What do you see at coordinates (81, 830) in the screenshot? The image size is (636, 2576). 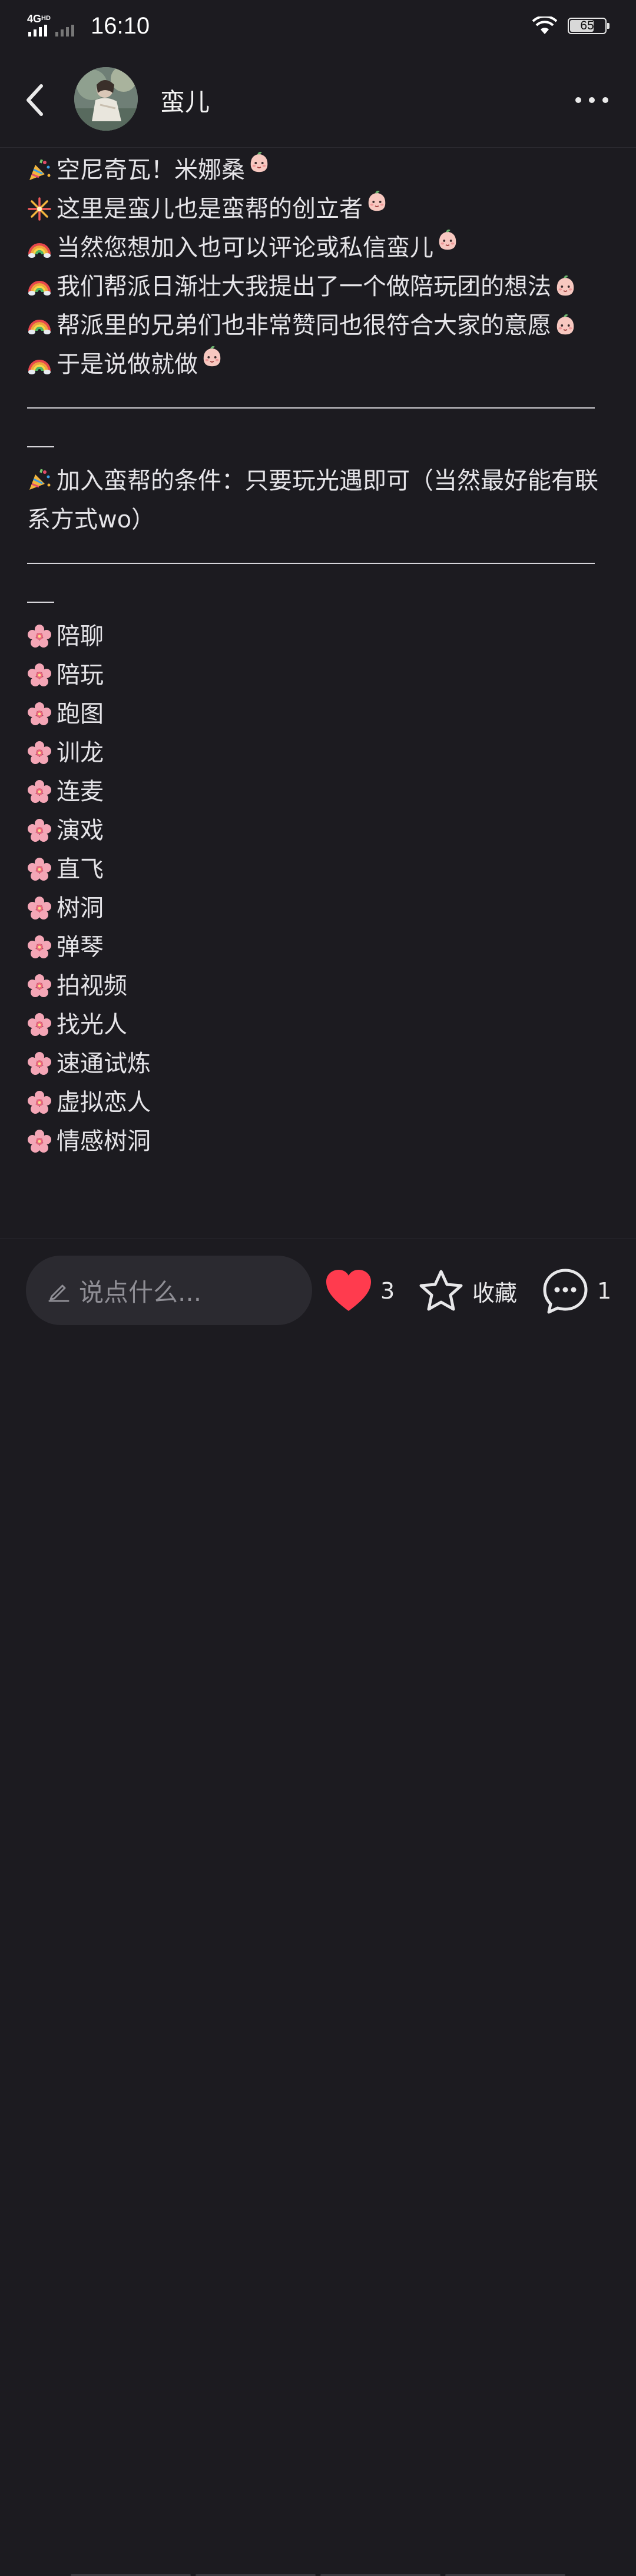 I see `list-item-label: 演戏` at bounding box center [81, 830].